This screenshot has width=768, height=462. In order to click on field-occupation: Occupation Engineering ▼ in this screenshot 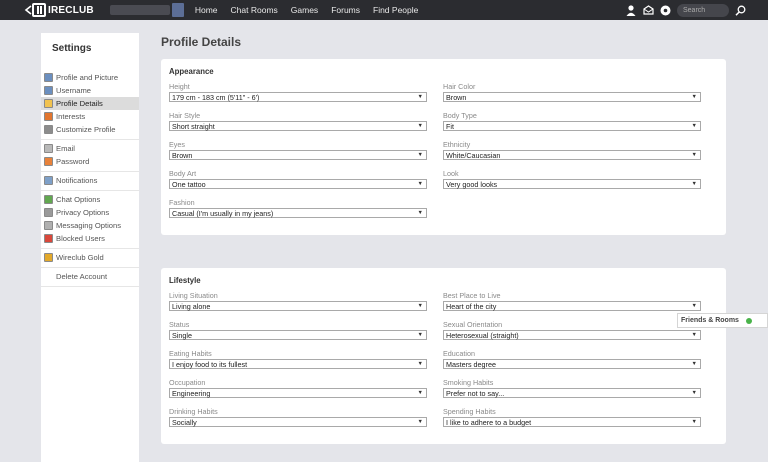, I will do `click(298, 388)`.